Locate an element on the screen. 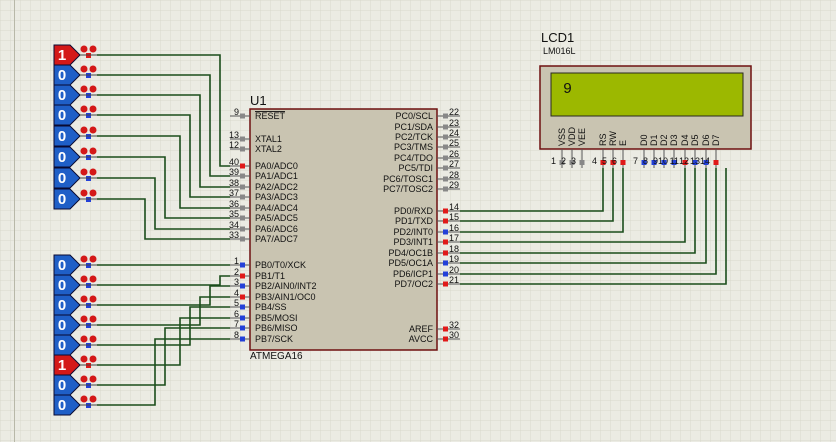  mcu-pin-number: 29 is located at coordinates (454, 185).